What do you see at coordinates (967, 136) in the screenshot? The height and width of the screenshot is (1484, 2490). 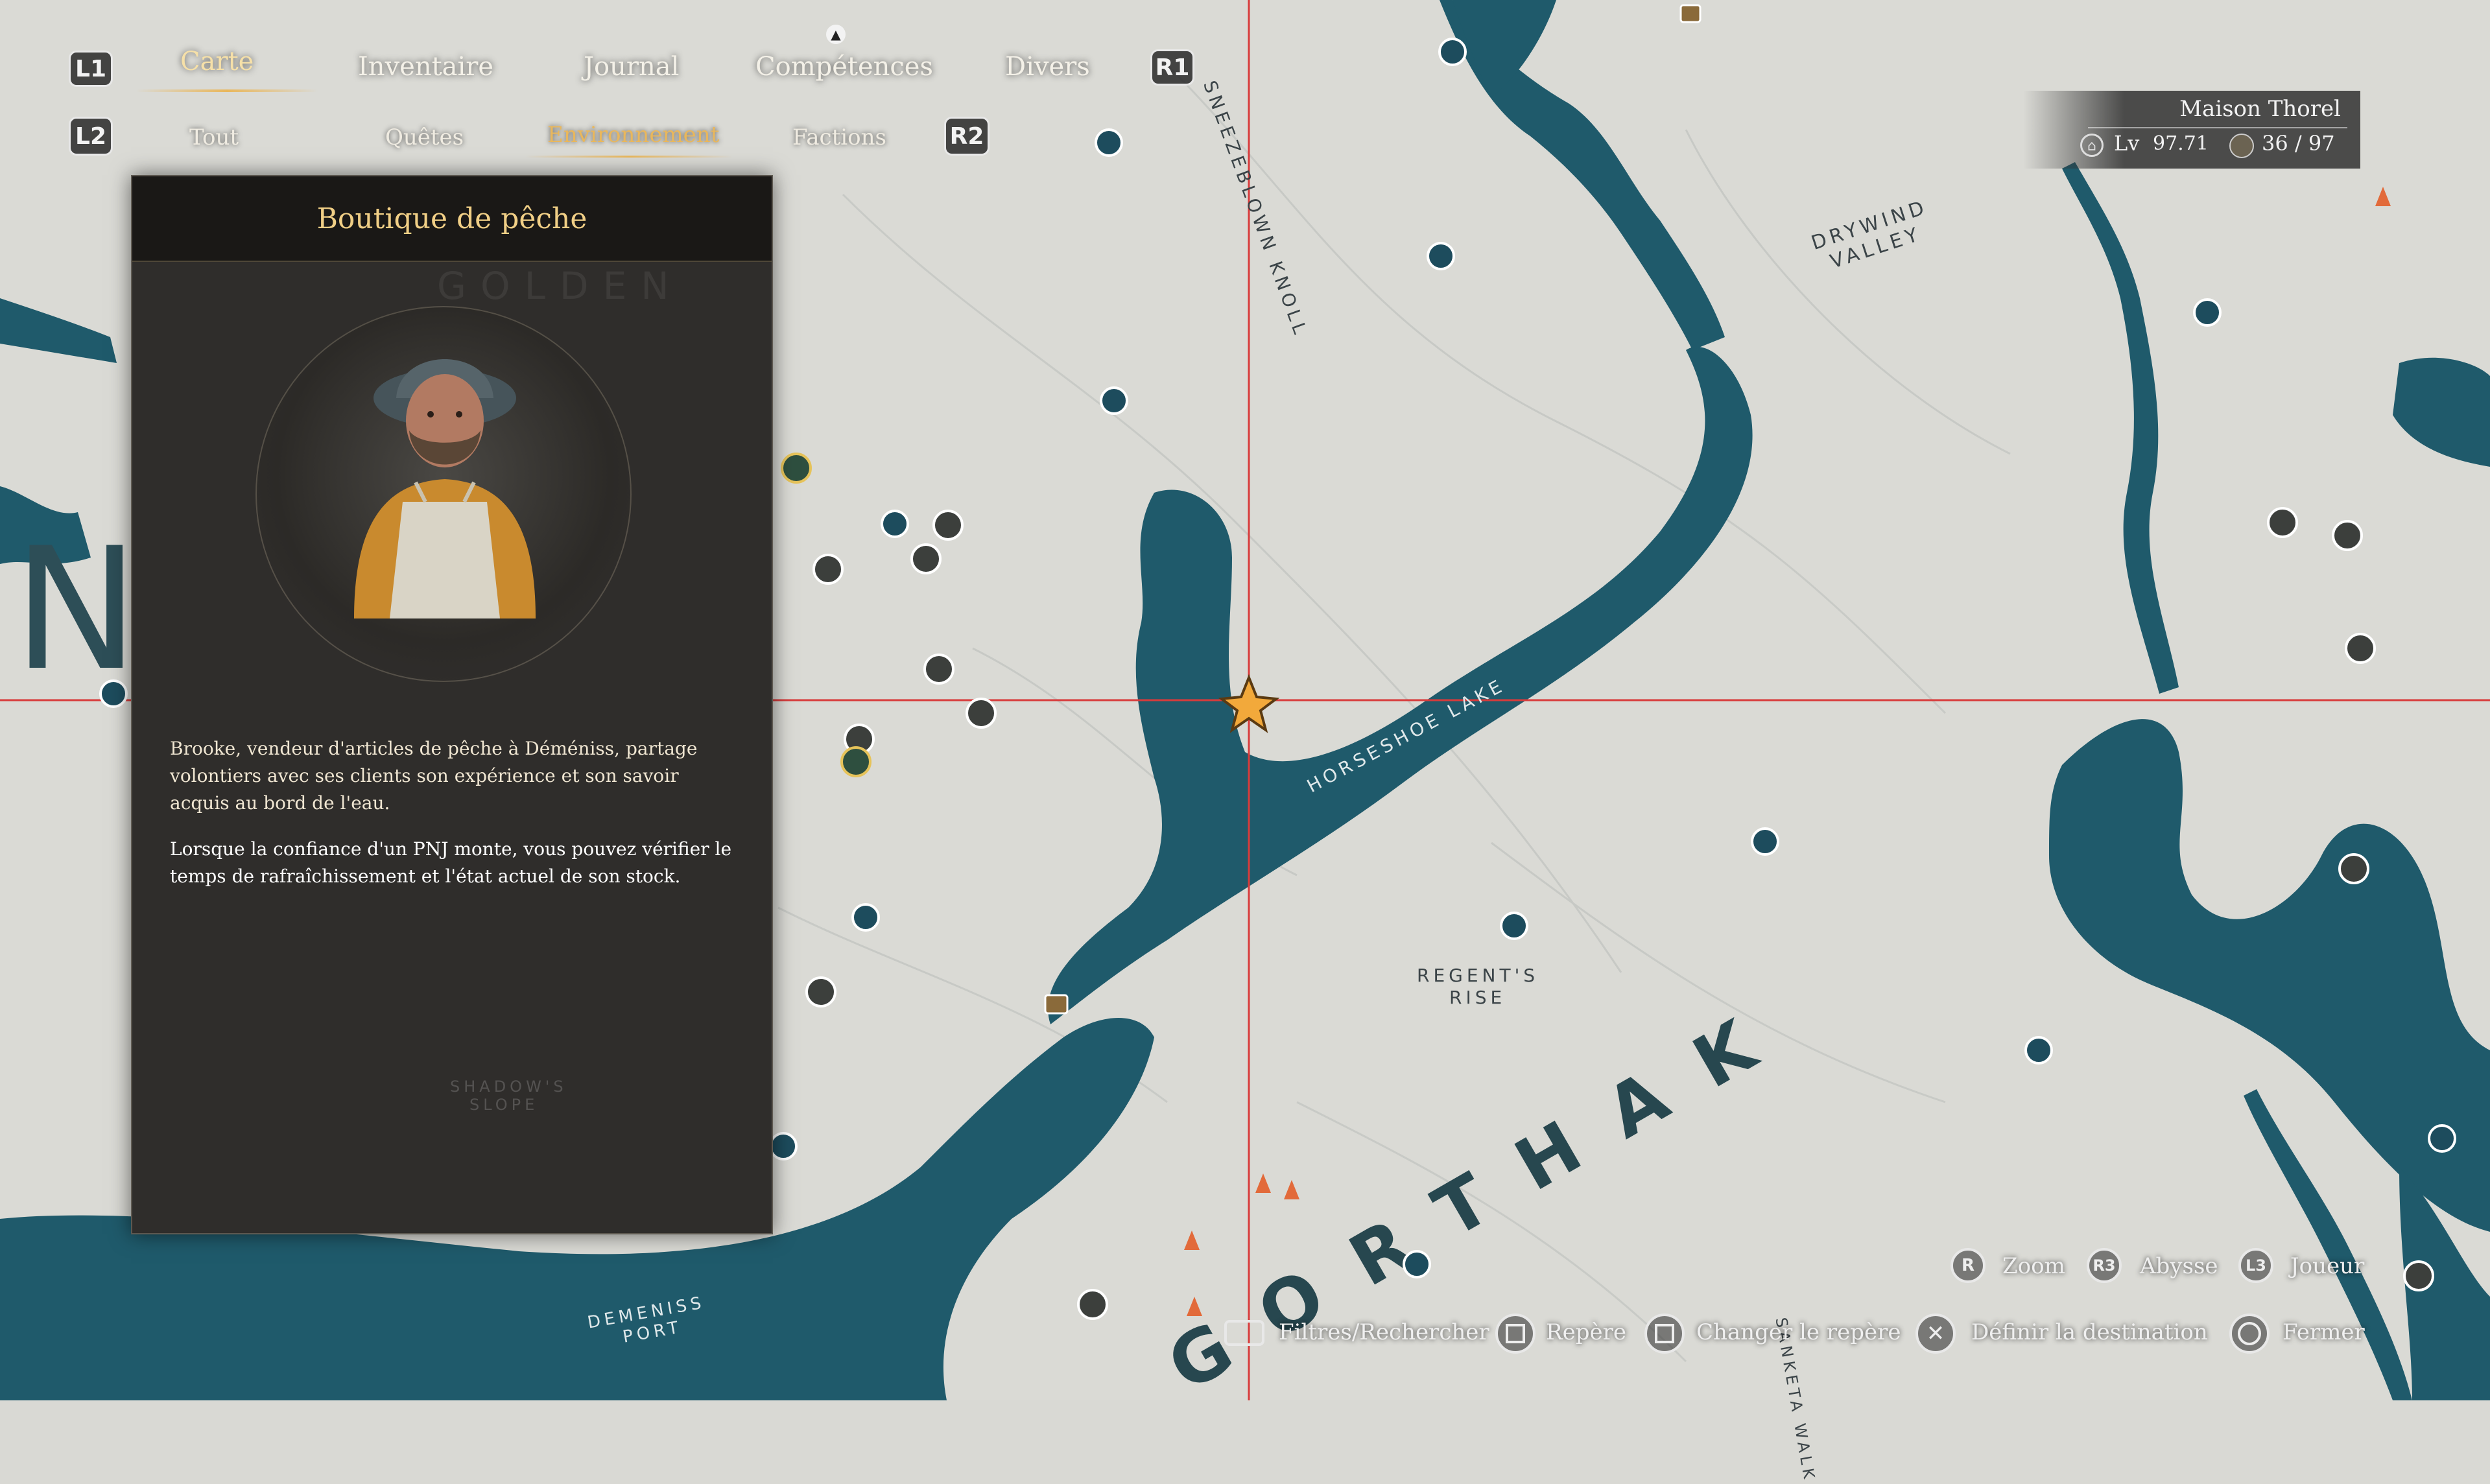 I see `r2-button: R2` at bounding box center [967, 136].